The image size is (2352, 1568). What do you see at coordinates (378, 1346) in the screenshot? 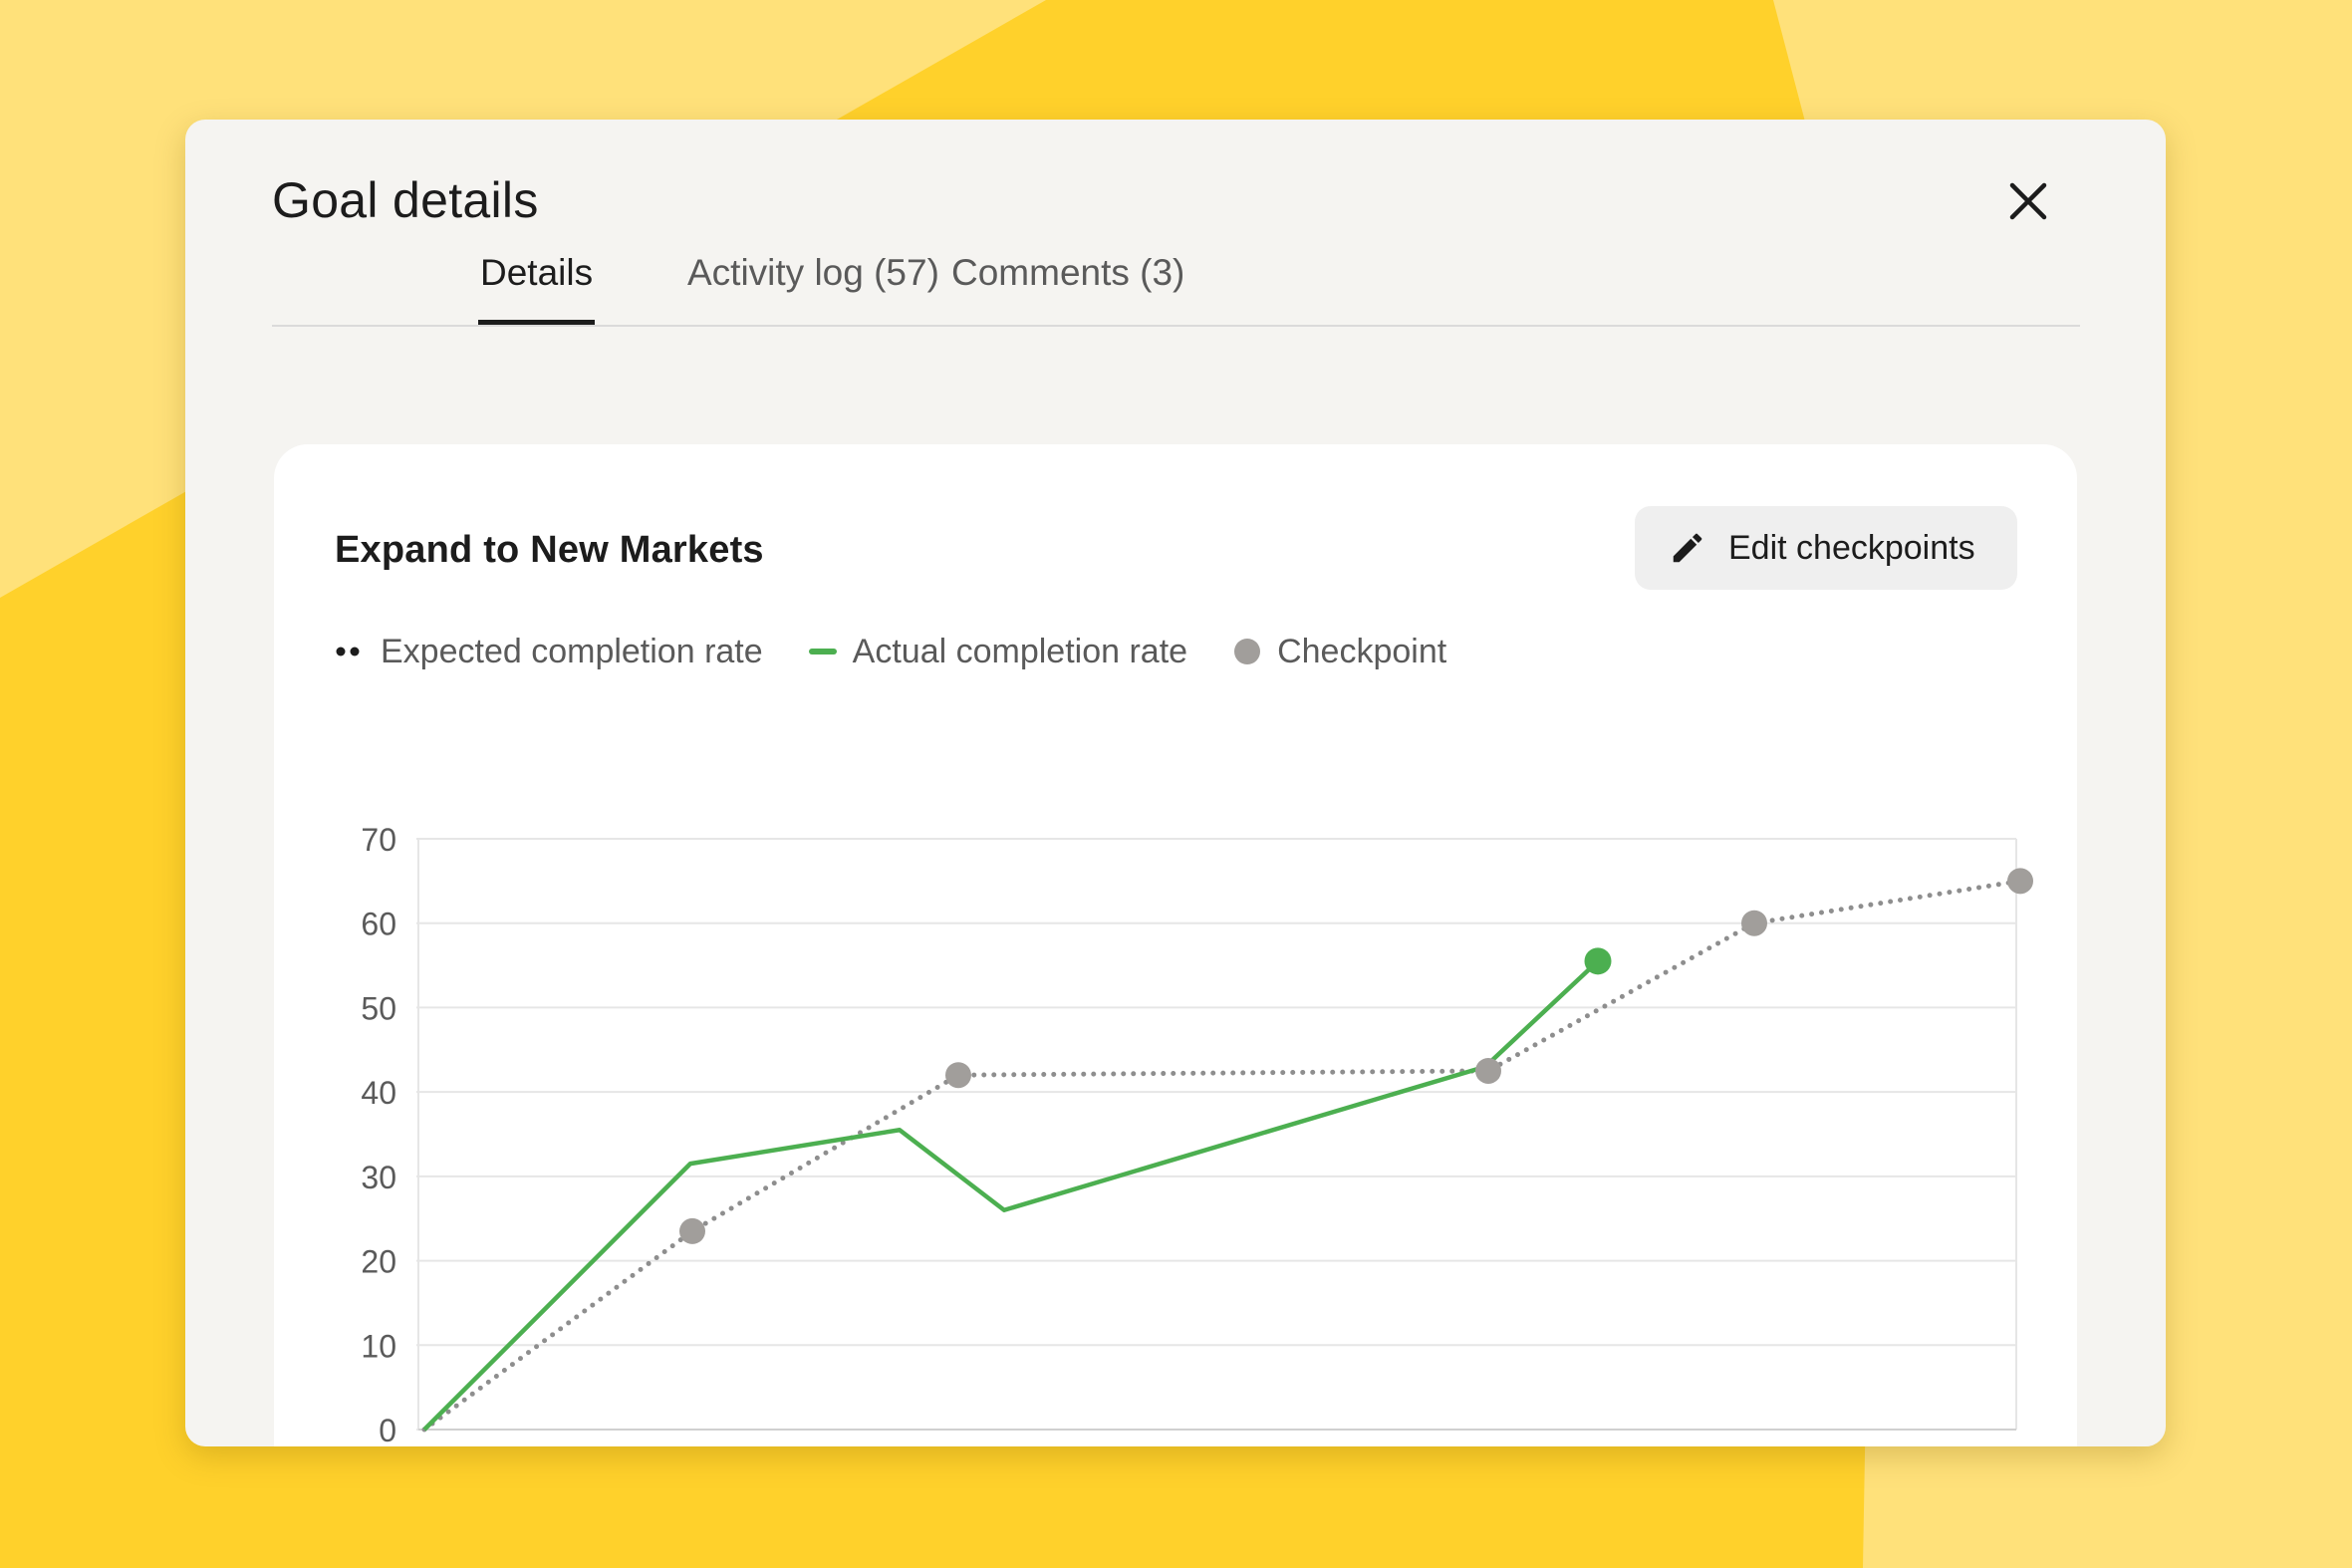
I see `y-tick-label: 10` at bounding box center [378, 1346].